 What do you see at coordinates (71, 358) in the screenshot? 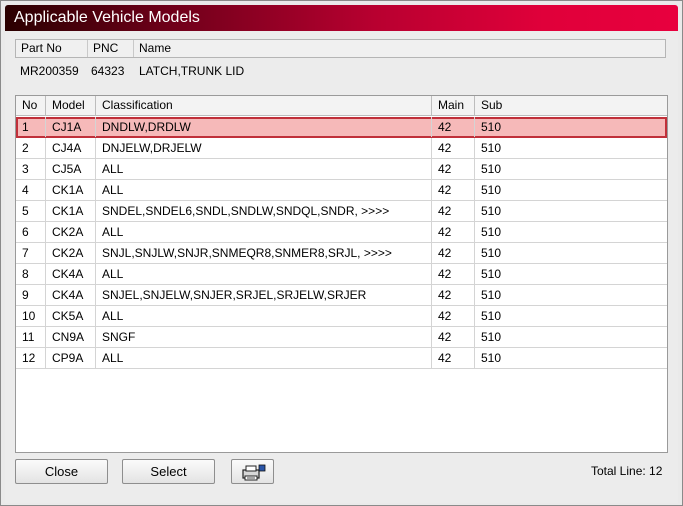
I see `cell-model: CP9A` at bounding box center [71, 358].